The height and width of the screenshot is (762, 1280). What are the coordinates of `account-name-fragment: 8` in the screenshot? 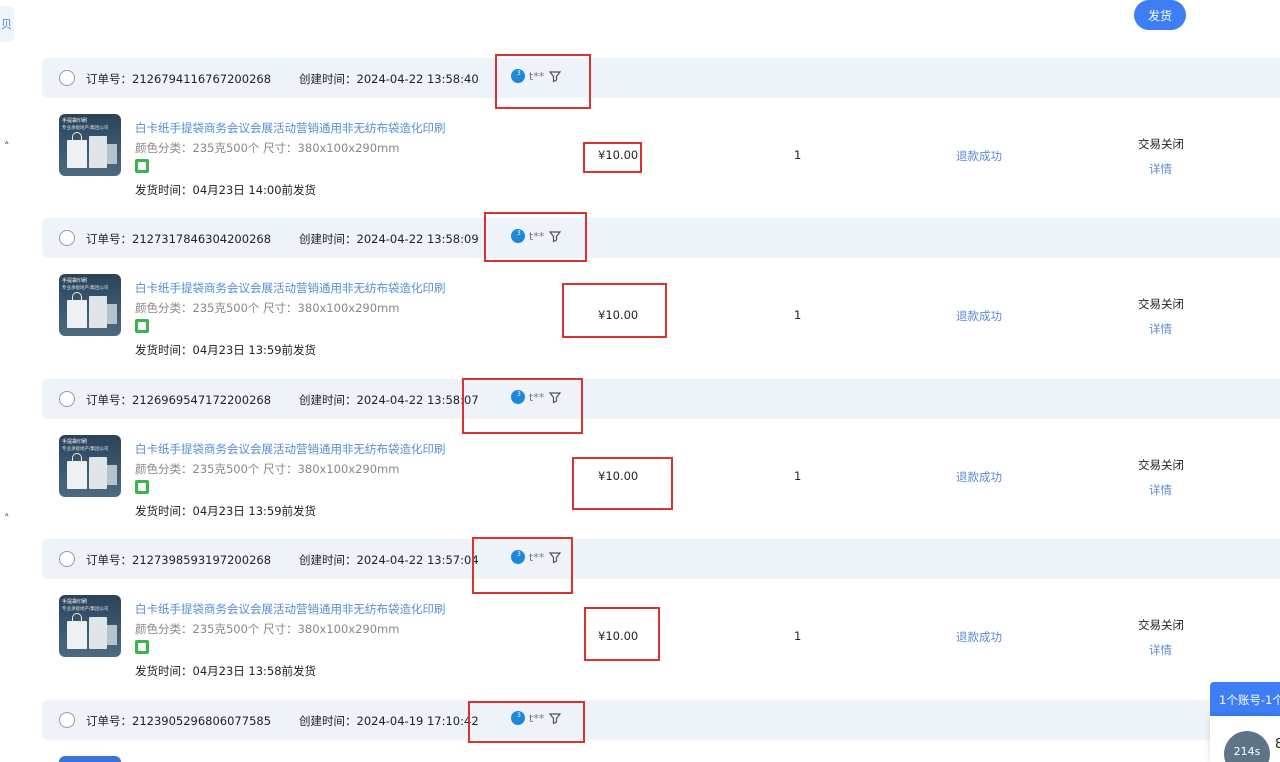 It's located at (1277, 744).